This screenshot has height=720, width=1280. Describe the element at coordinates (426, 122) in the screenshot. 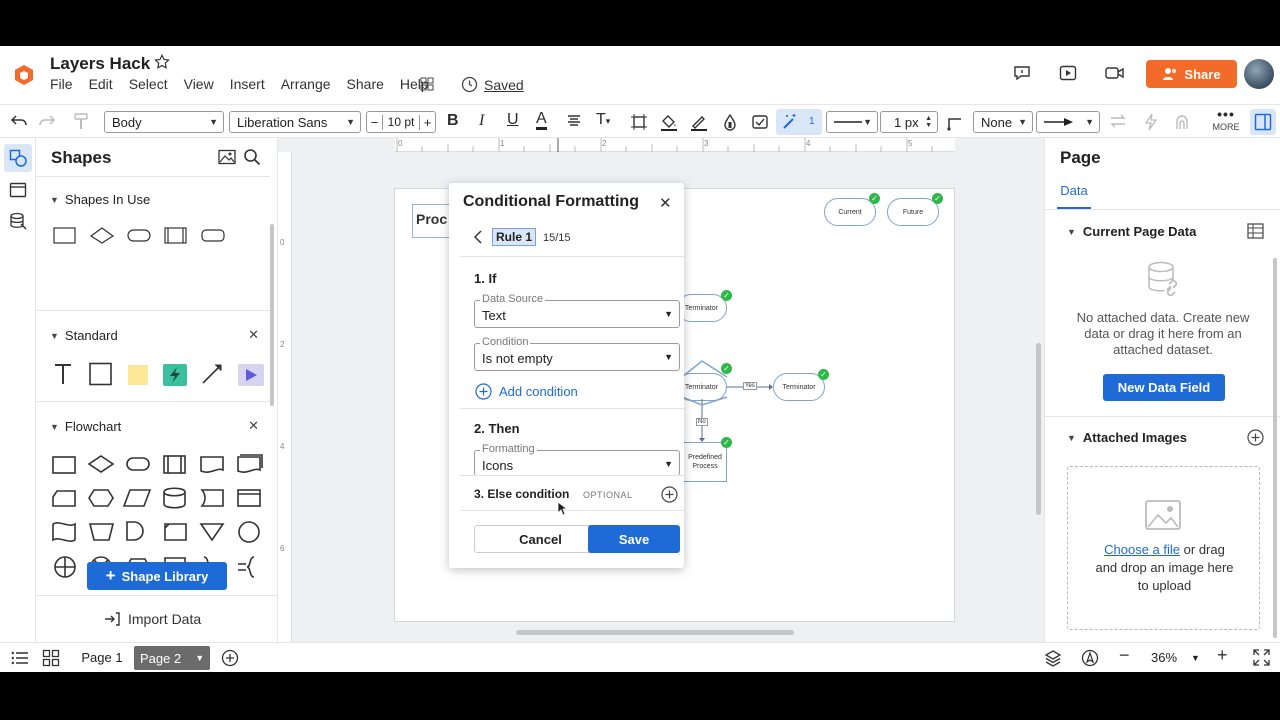

I see `font-size-increase: +` at that location.